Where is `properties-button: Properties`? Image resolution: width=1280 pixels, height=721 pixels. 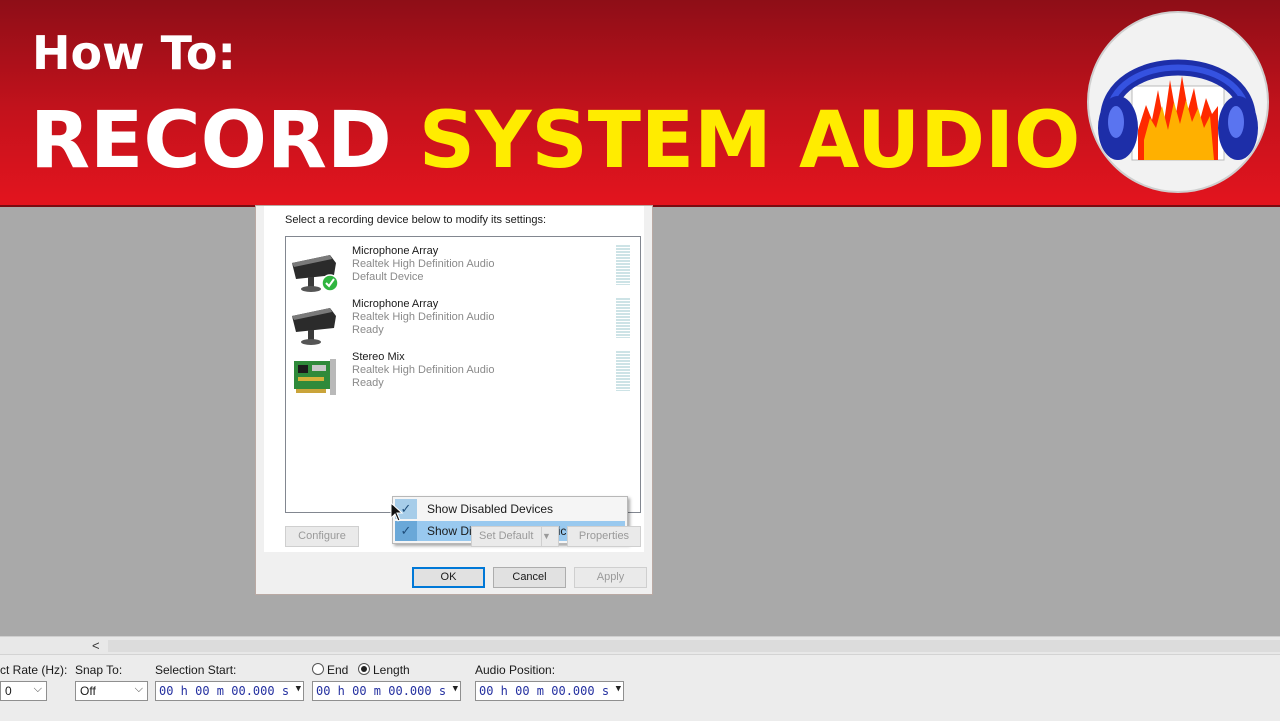
properties-button: Properties is located at coordinates (604, 536).